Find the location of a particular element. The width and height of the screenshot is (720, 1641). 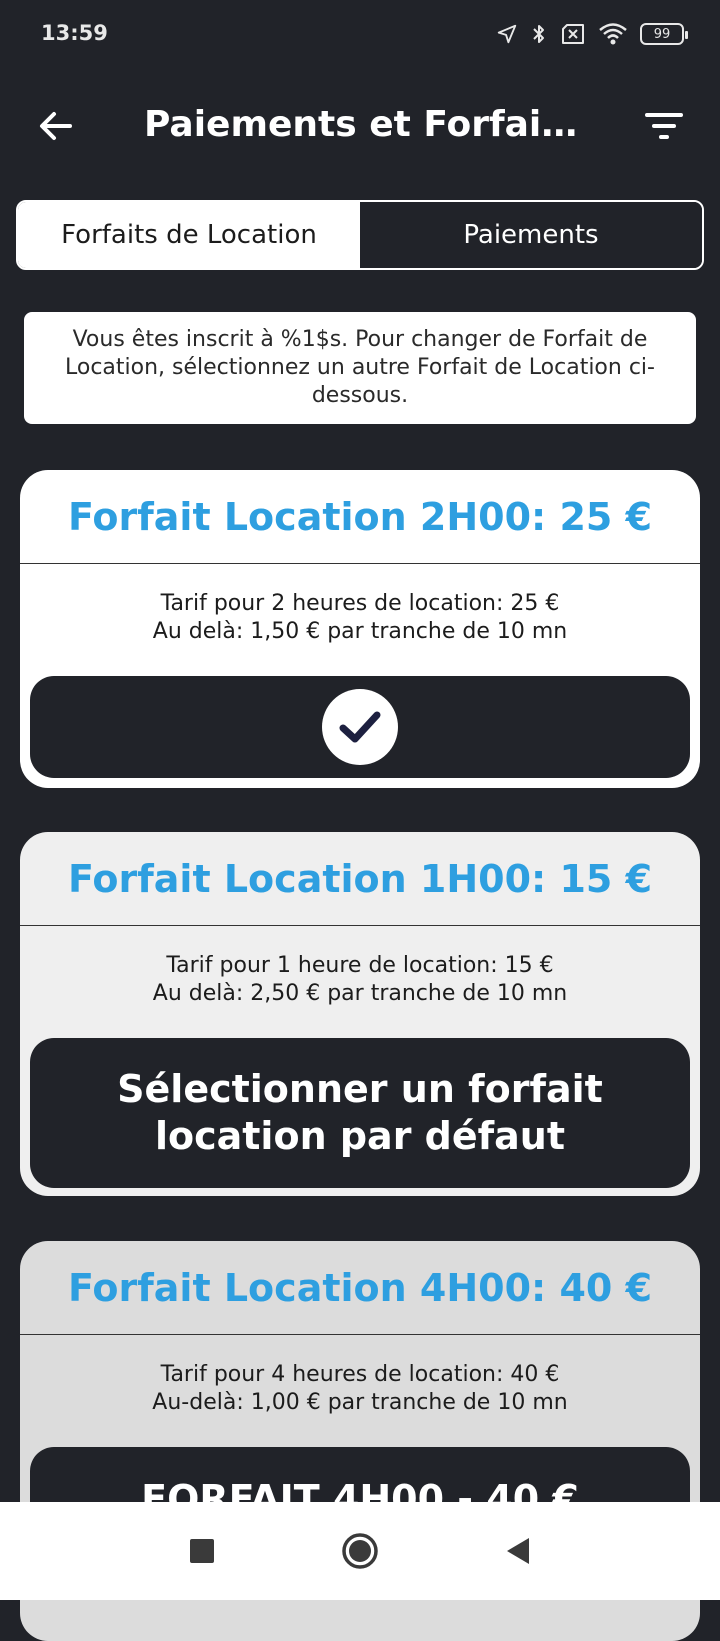

checkmark-icon is located at coordinates (360, 727).